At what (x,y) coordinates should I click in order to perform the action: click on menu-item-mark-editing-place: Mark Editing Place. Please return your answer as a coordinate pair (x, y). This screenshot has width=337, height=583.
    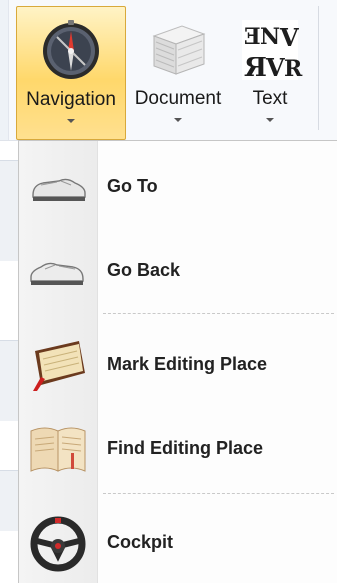
    Looking at the image, I should click on (178, 364).